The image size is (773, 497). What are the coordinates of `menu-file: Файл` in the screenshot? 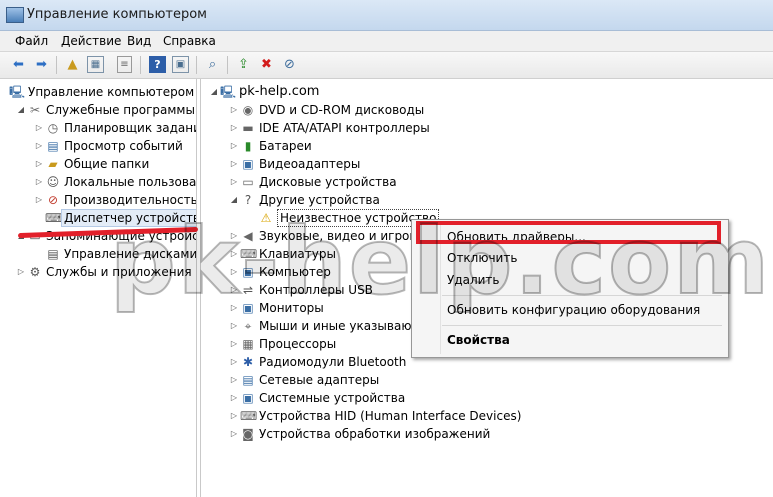 It's located at (31, 41).